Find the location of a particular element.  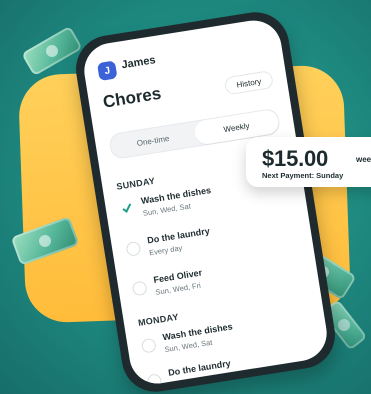

payment-card: $15.00 weekly Next Payment: Sunday is located at coordinates (308, 162).